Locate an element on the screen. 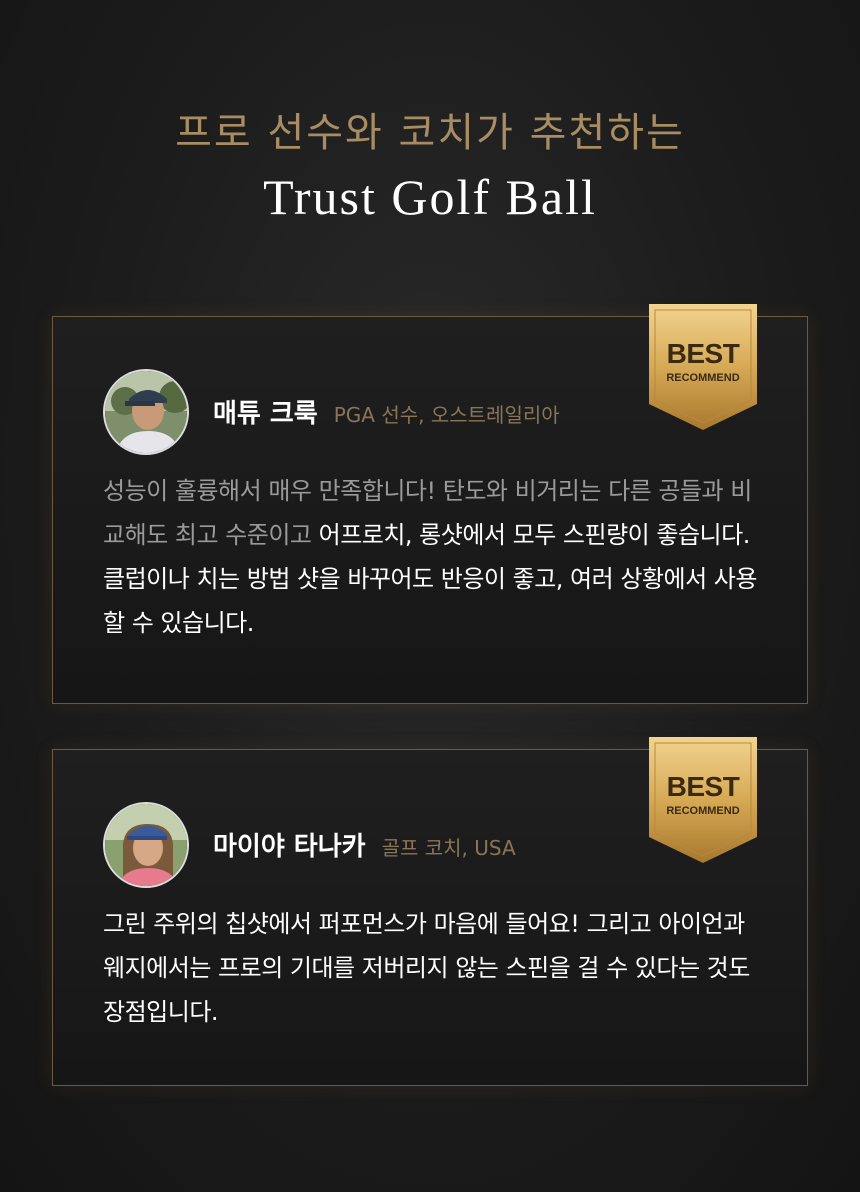 The width and height of the screenshot is (860, 1192). reviewer-info: 매튜 크룩 PGA 선수, 오스트레일리아 is located at coordinates (386, 411).